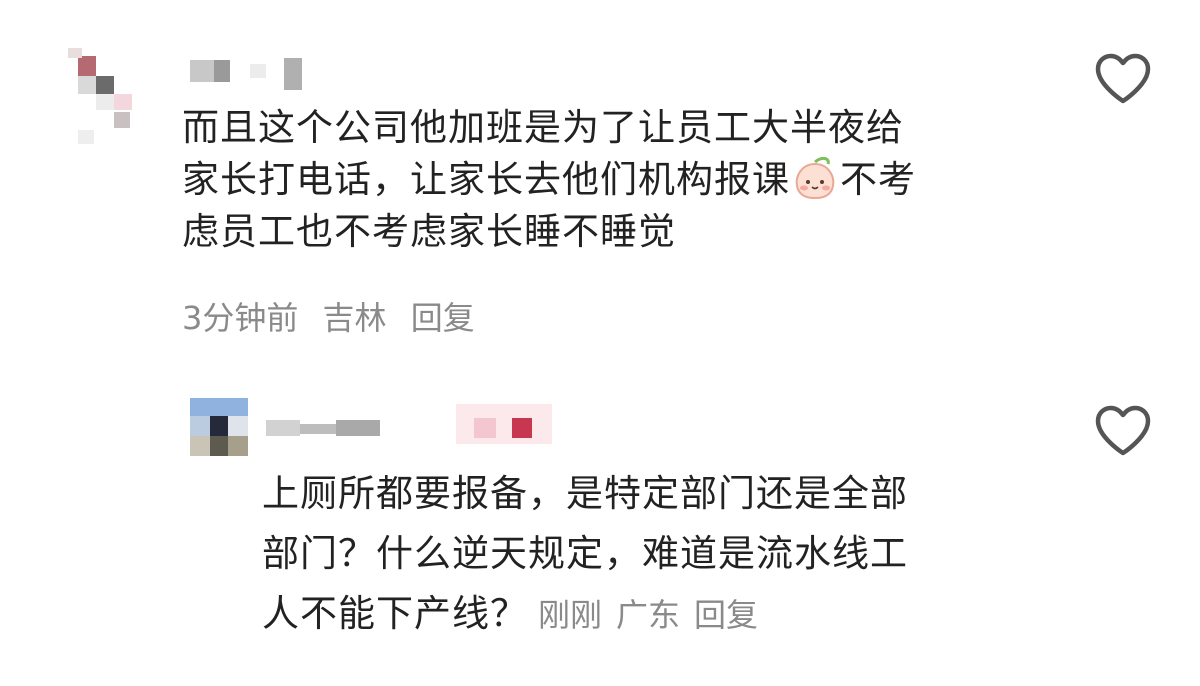 This screenshot has width=1200, height=686. What do you see at coordinates (585, 493) in the screenshot?
I see `comment-text-line: 上厕所都要报备，是特定部门还是全部` at bounding box center [585, 493].